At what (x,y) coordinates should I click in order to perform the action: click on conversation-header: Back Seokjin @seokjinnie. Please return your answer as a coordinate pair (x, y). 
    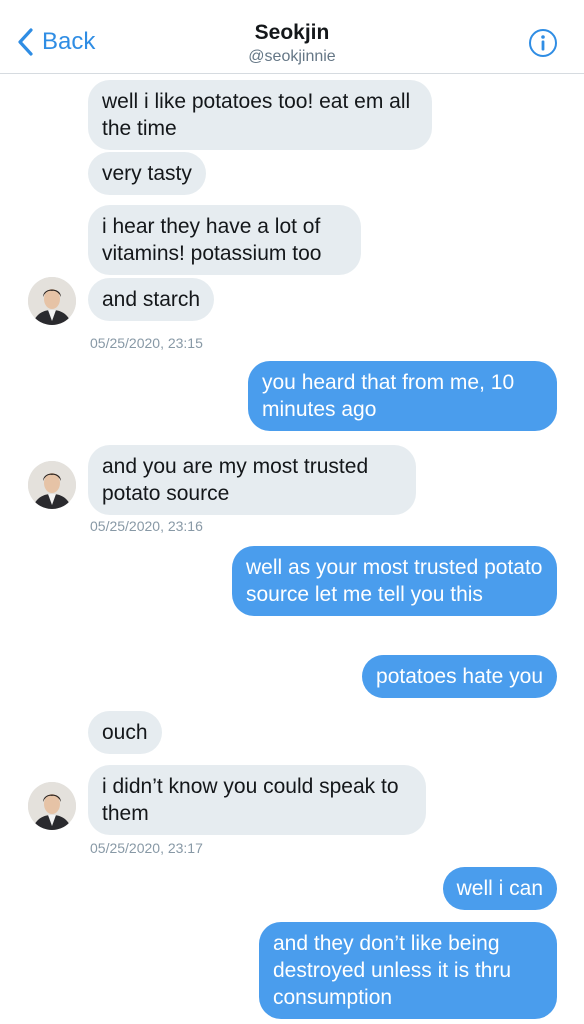
    Looking at the image, I should click on (292, 37).